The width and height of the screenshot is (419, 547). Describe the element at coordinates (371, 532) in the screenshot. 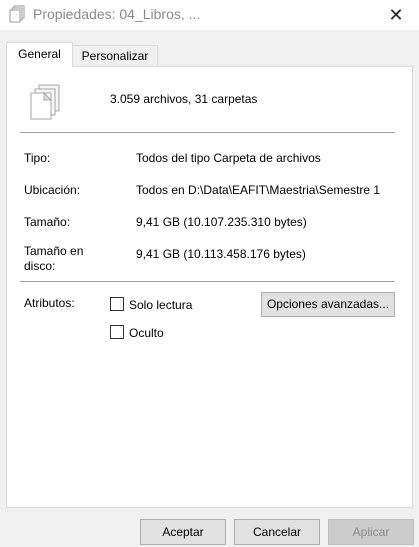

I see `apply-button: Aplicar` at that location.